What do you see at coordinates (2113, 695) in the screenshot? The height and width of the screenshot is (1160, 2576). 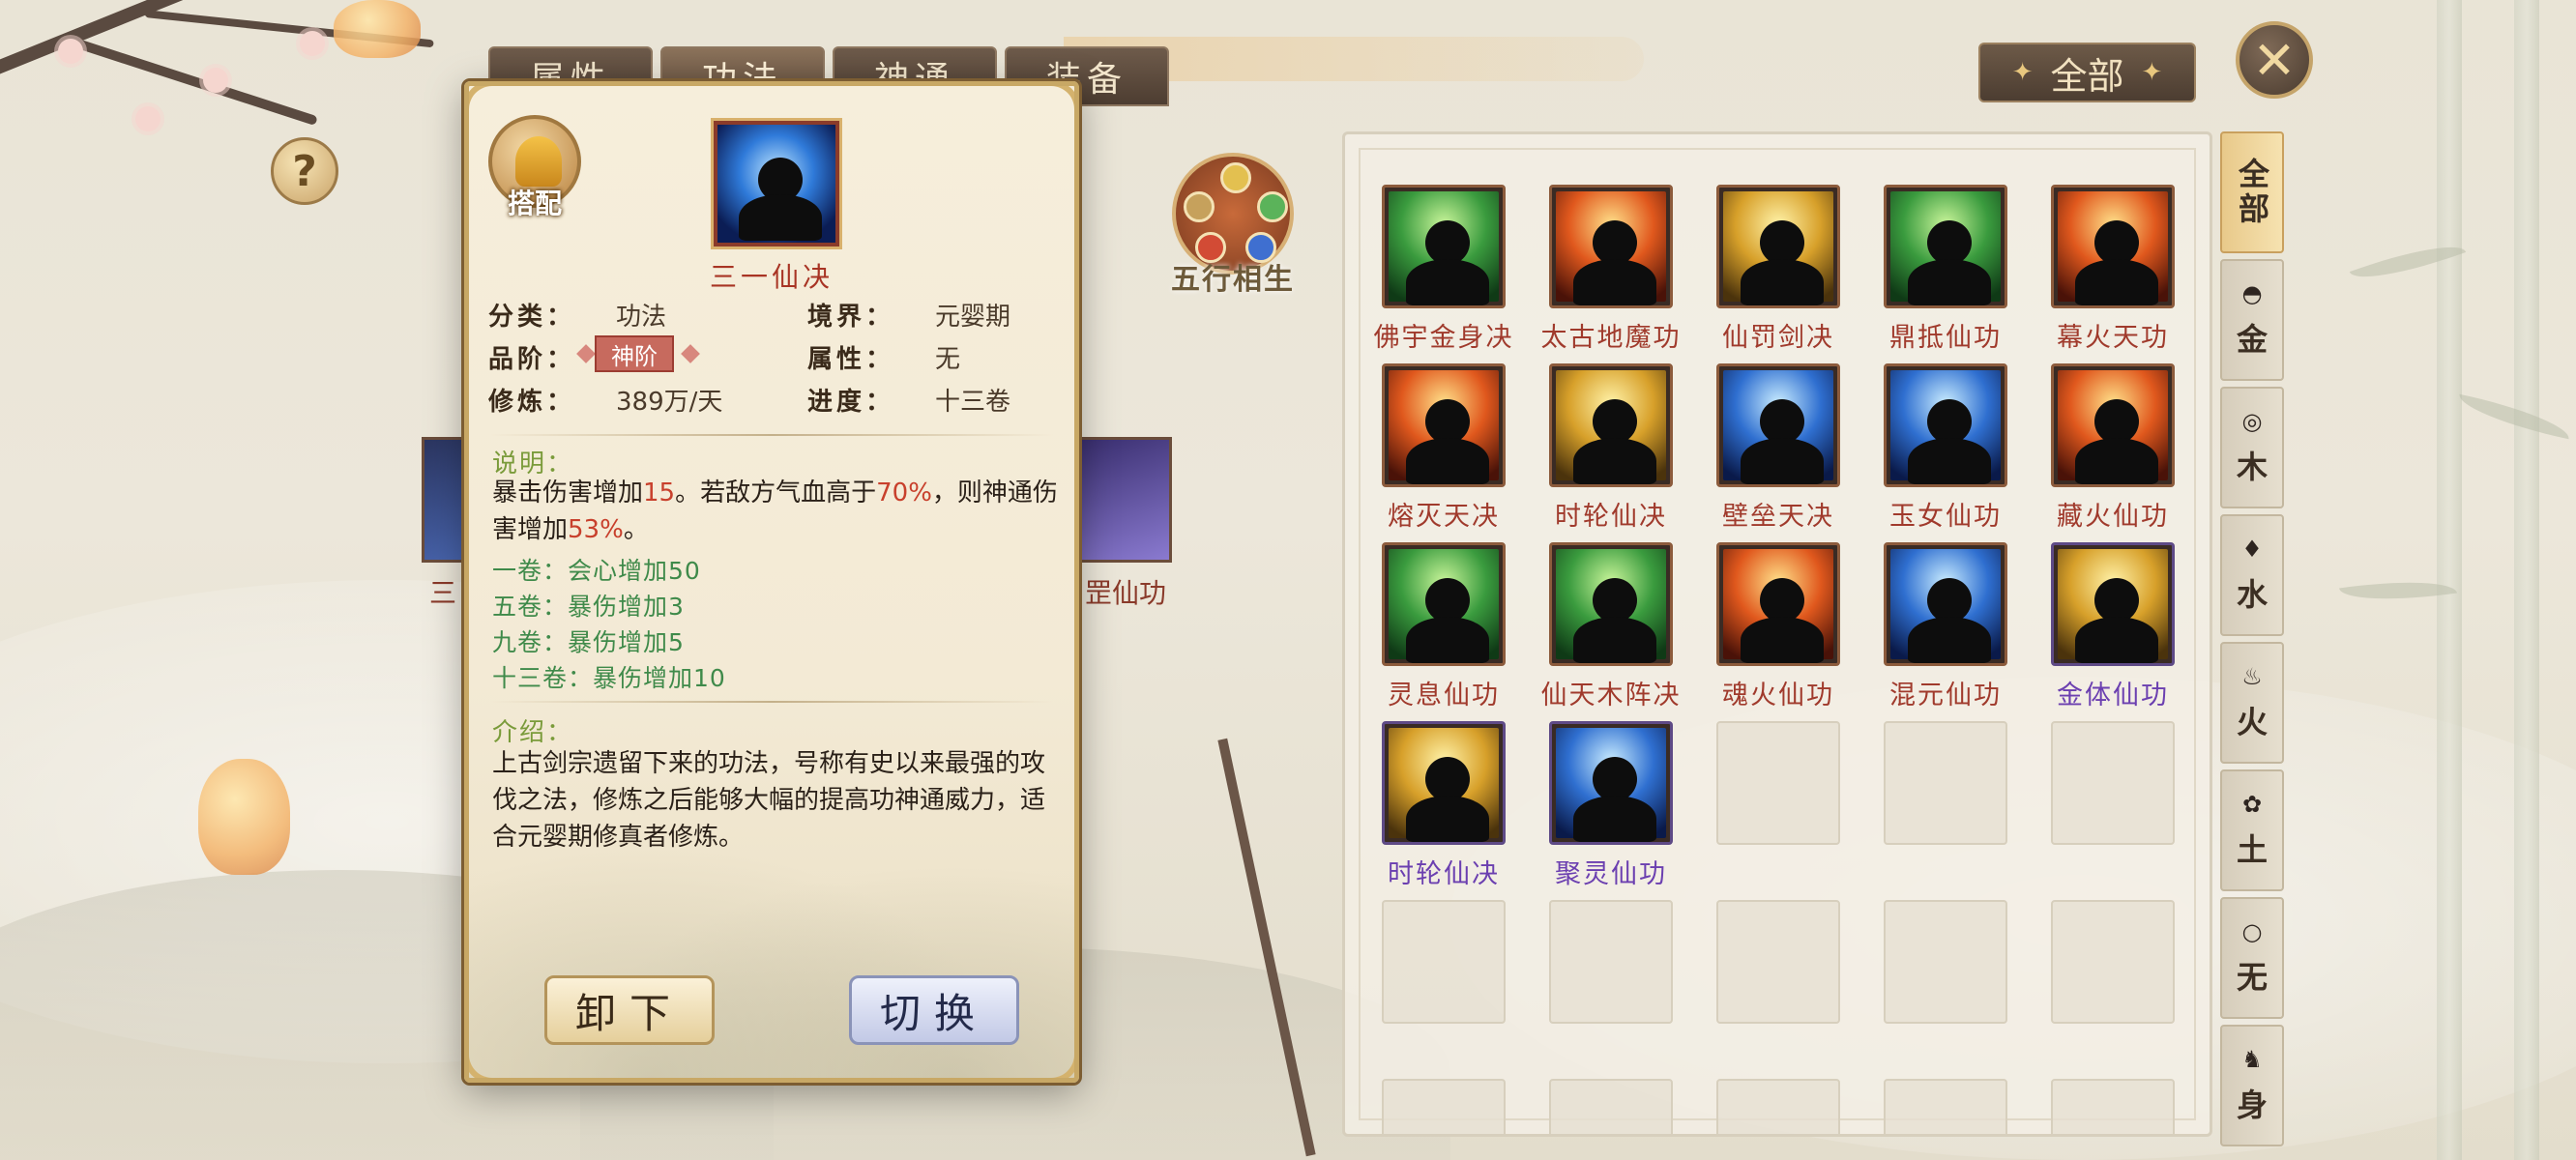 I see `skill-slot-name: 金体仙功` at bounding box center [2113, 695].